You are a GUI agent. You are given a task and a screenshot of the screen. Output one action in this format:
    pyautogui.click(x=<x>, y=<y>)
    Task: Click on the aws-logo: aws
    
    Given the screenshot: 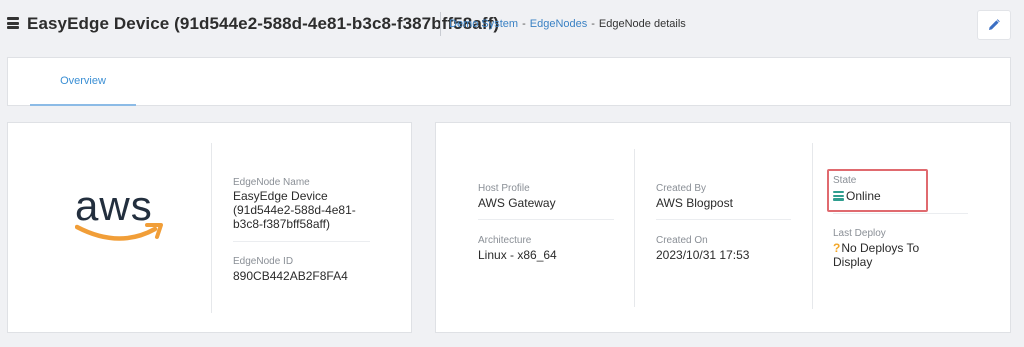 What is the action you would take?
    pyautogui.click(x=119, y=213)
    